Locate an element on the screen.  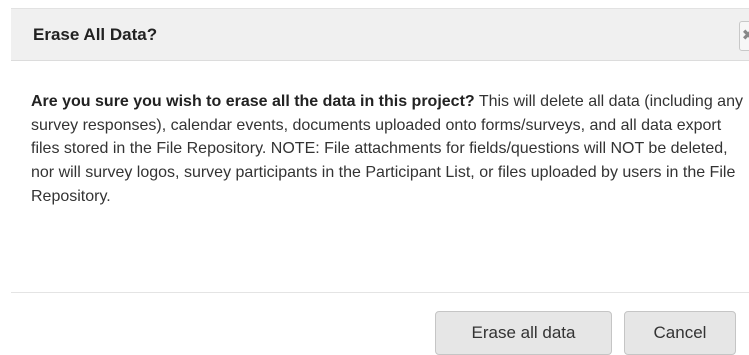
footer-divider is located at coordinates (380, 292).